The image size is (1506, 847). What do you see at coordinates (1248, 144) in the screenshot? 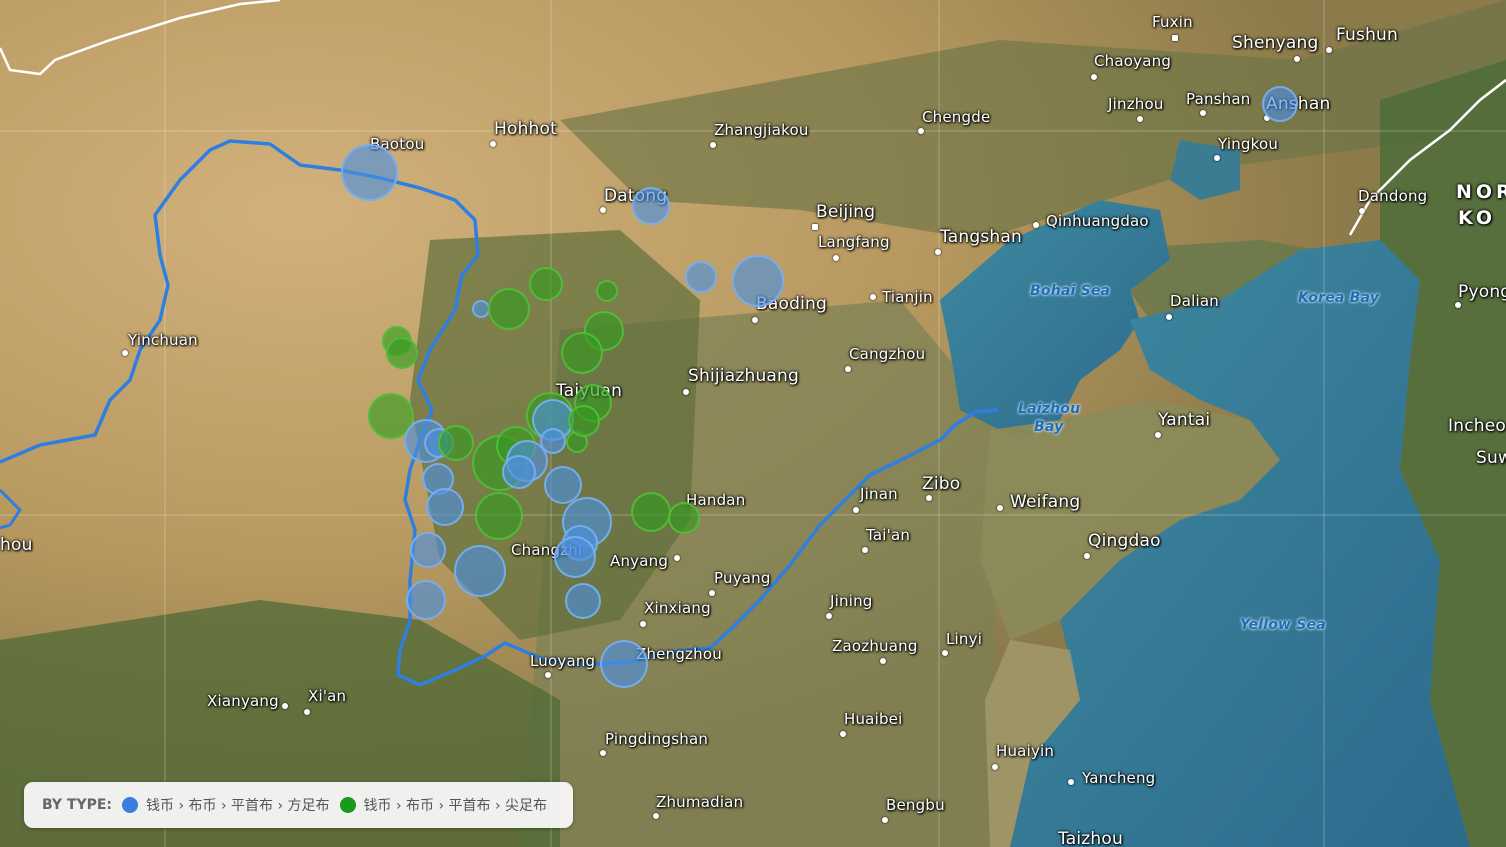
I see `place-label-yingkou: Yingkou` at bounding box center [1248, 144].